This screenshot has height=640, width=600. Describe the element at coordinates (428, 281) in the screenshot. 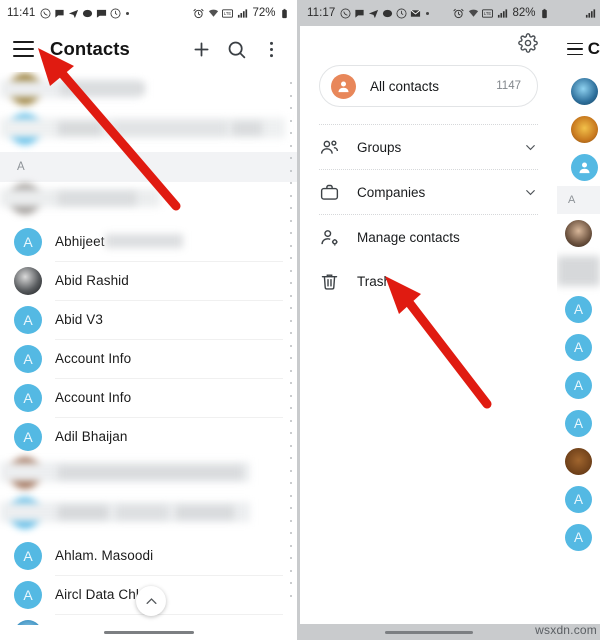

I see `drawer-item-trash: Trash` at that location.